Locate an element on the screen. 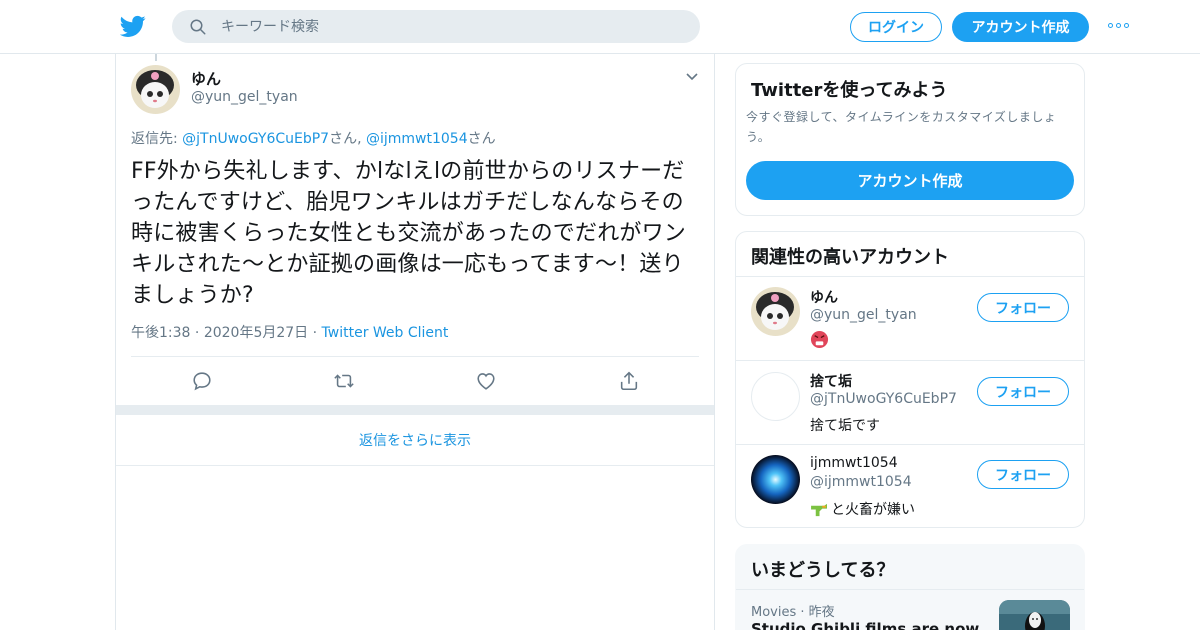  login-button: ログイン is located at coordinates (896, 27).